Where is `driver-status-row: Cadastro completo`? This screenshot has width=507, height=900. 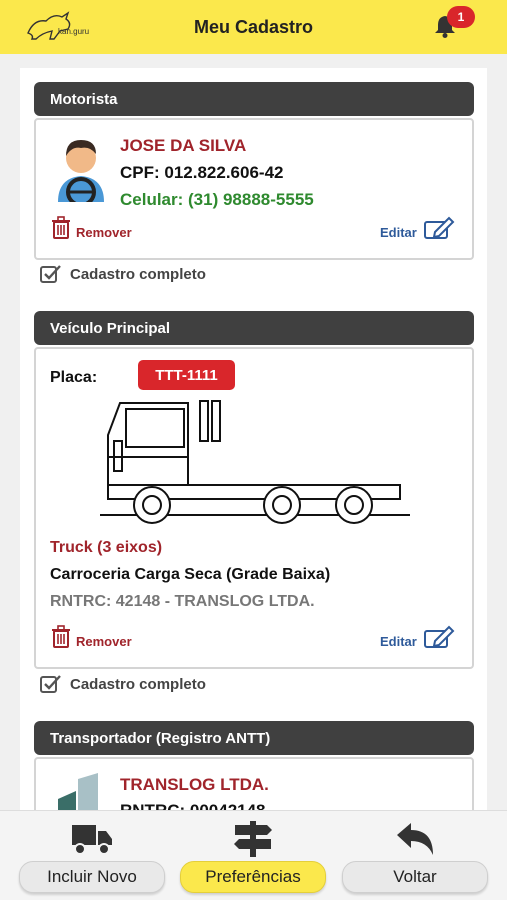 driver-status-row: Cadastro completo is located at coordinates (123, 274).